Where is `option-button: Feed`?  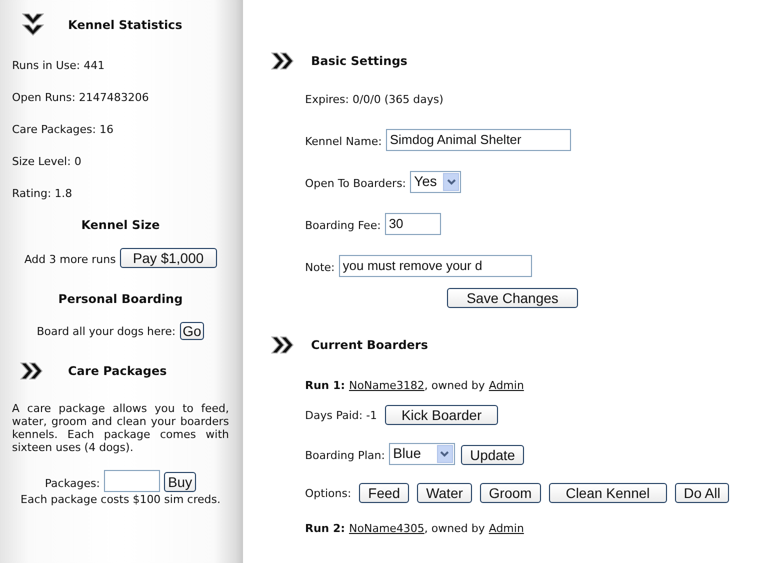
option-button: Feed is located at coordinates (384, 492).